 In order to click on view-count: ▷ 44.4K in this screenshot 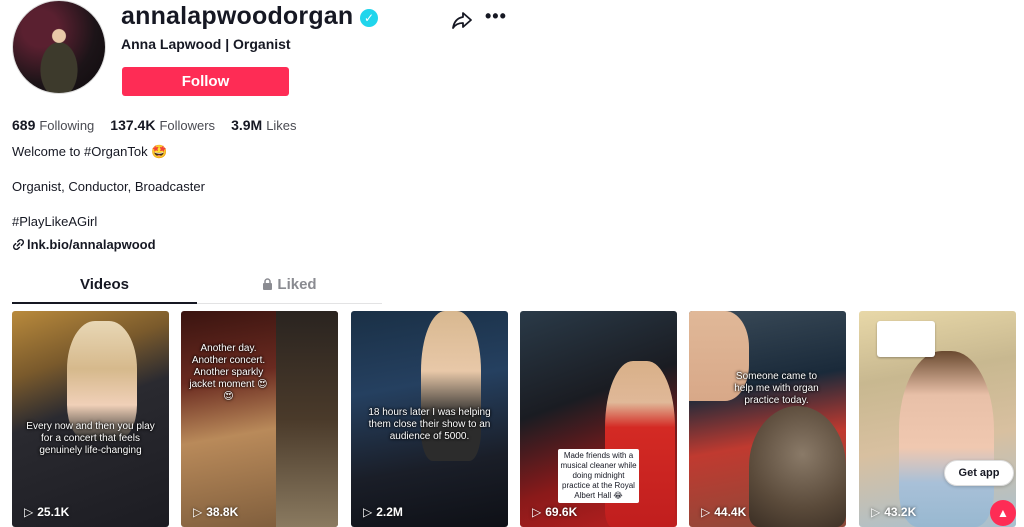, I will do `click(724, 512)`.